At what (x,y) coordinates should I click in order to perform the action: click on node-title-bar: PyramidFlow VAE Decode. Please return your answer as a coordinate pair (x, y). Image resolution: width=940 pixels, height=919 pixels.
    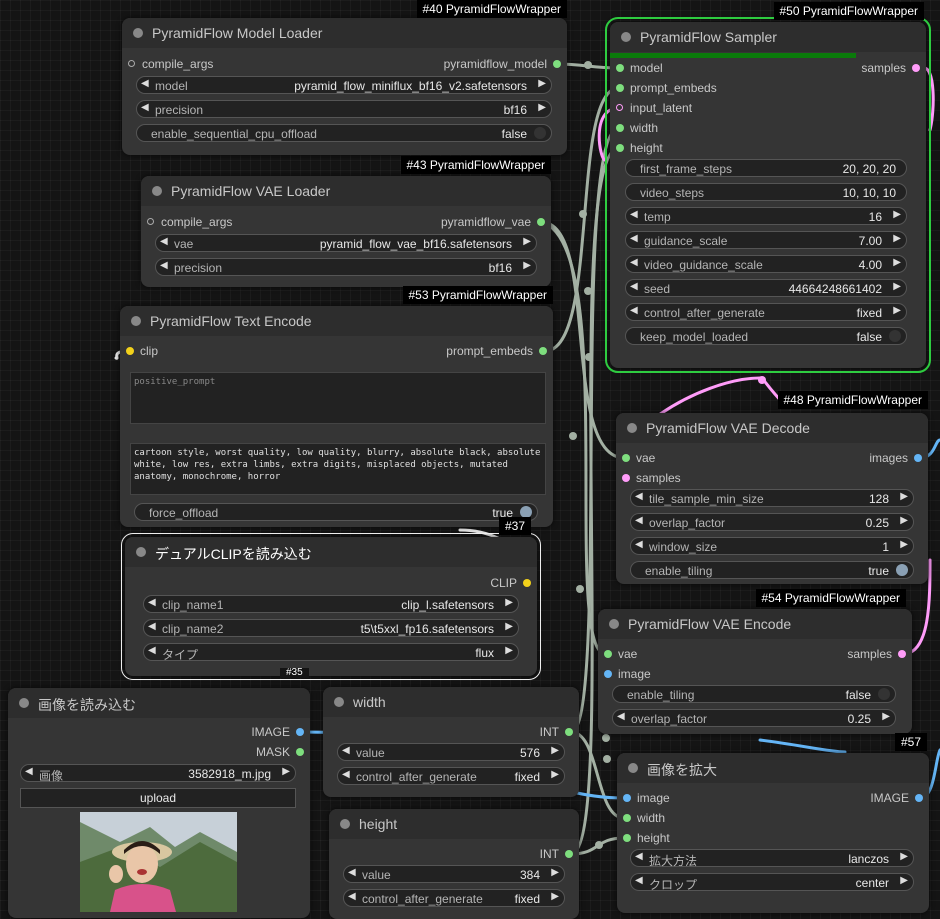
    Looking at the image, I should click on (772, 428).